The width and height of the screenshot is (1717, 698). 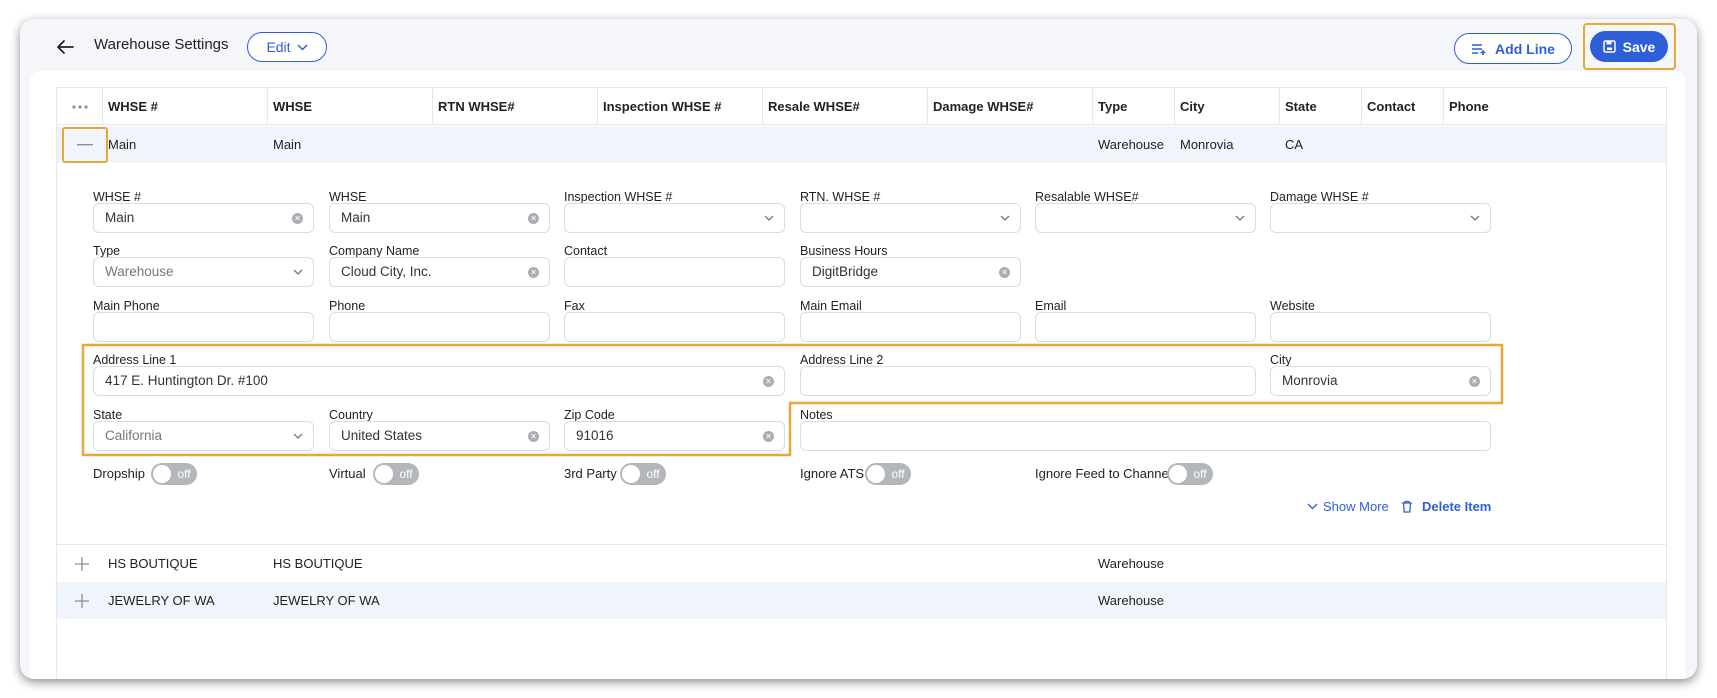 I want to click on column-header-city: City, so click(x=1227, y=106).